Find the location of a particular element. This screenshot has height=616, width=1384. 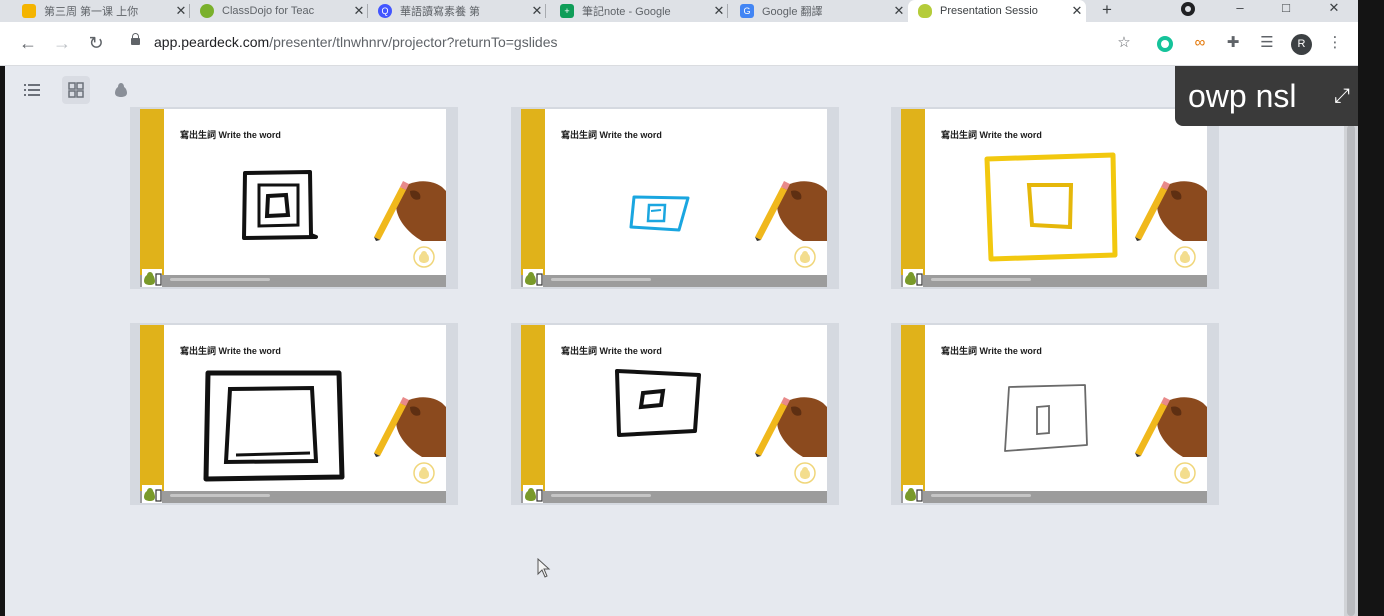

tab-classdojo: ClassDojo for Teac ✕ is located at coordinates (279, 11).